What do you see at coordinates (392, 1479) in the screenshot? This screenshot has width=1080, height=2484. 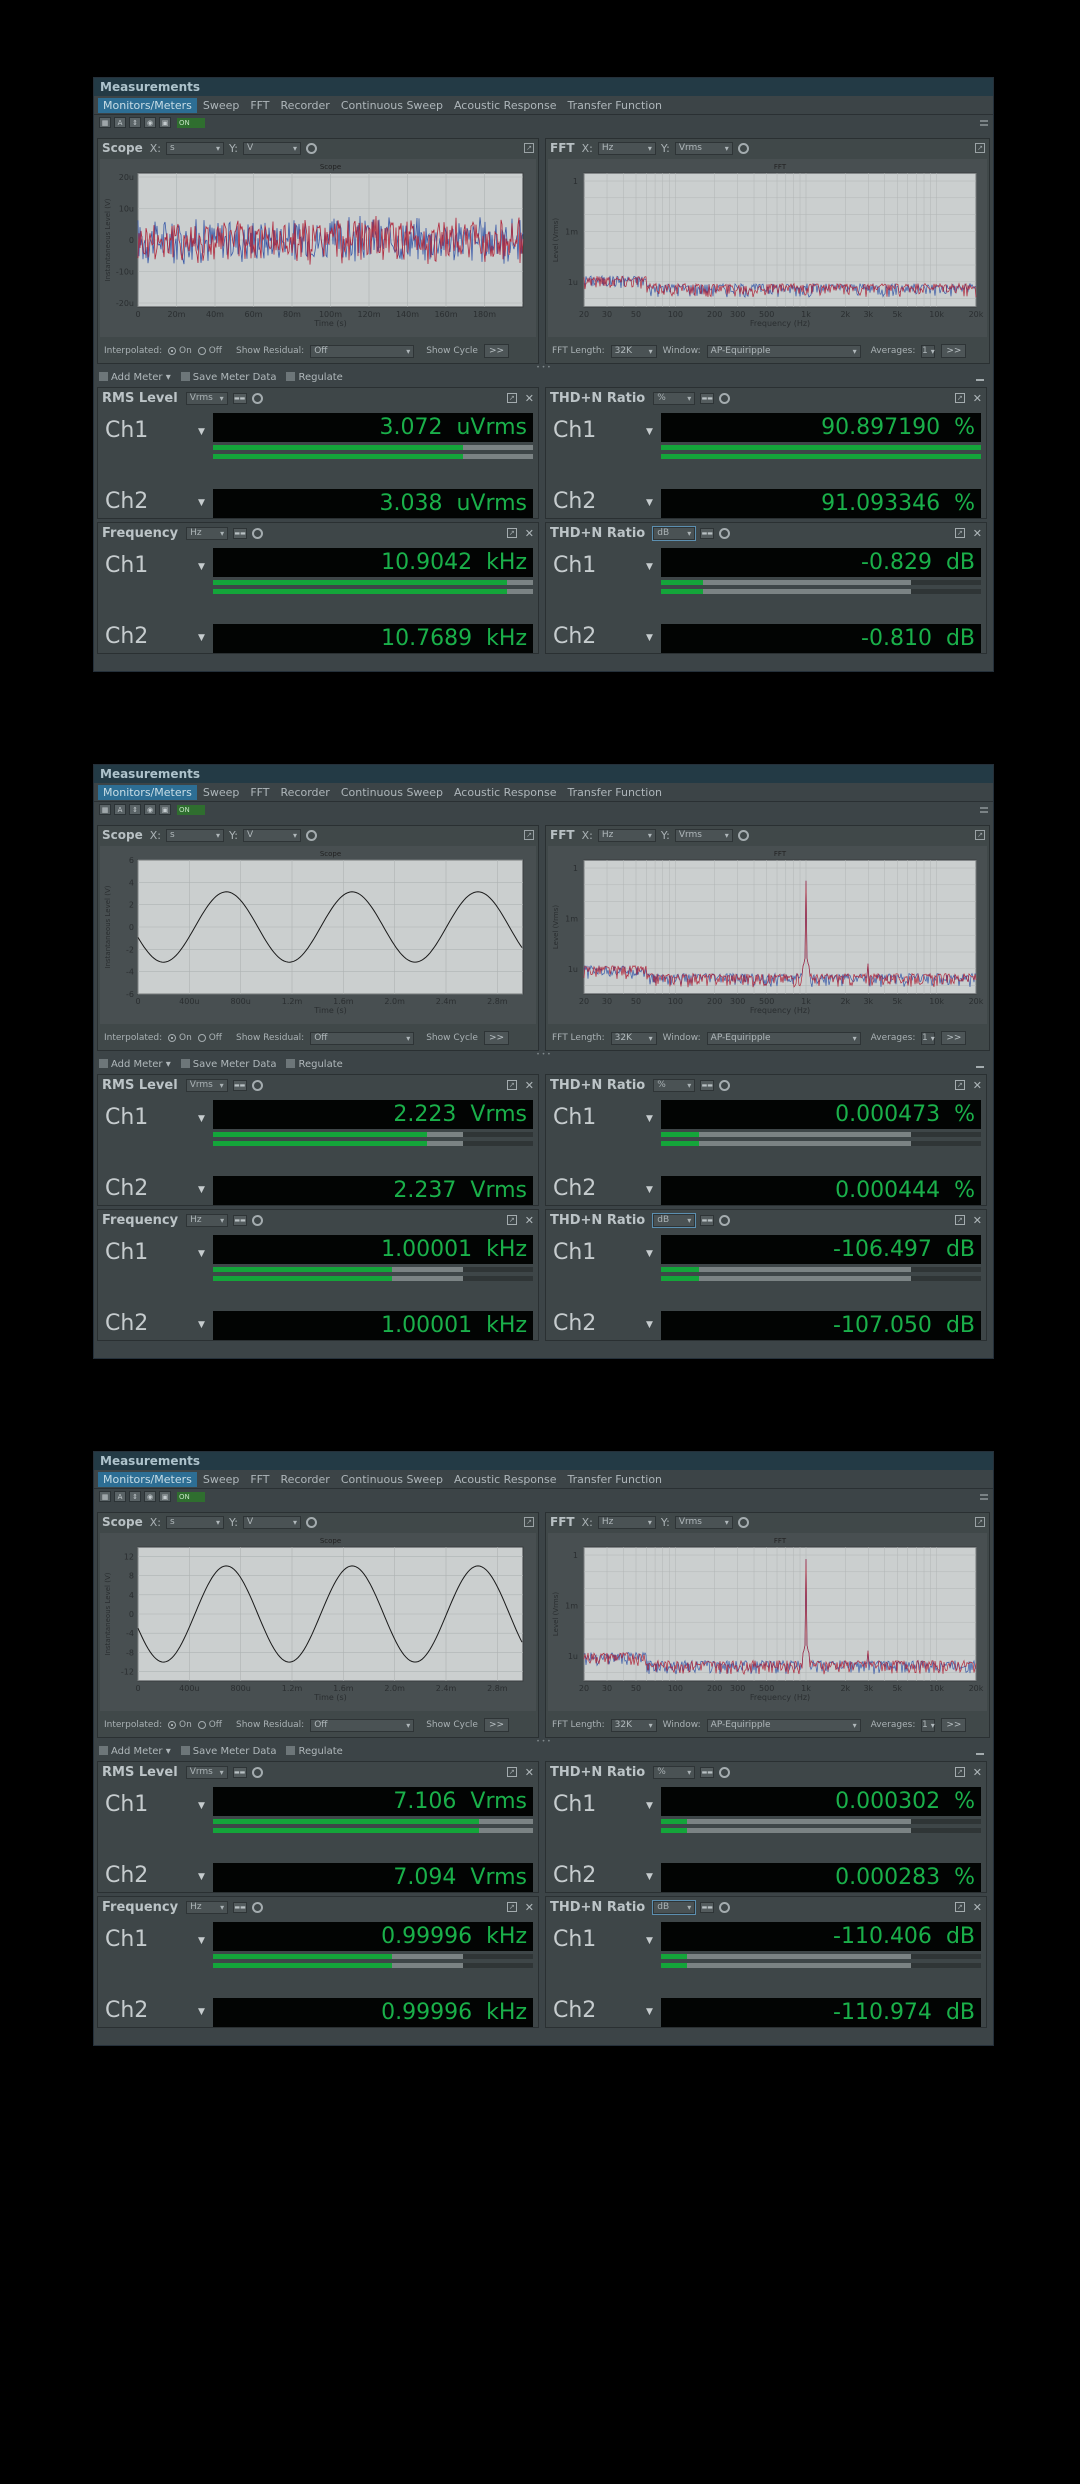 I see `tab-continuous-sweep: Continuous Sweep` at bounding box center [392, 1479].